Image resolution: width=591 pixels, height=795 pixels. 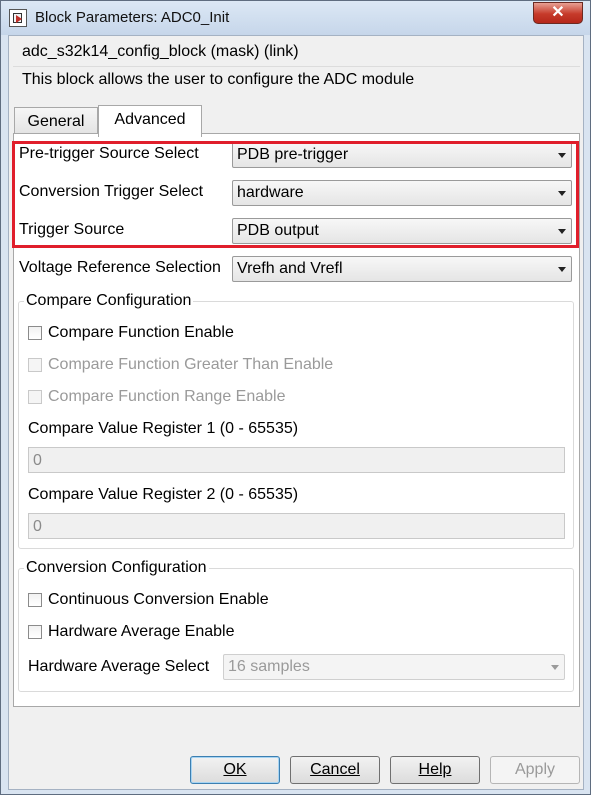 What do you see at coordinates (191, 364) in the screenshot?
I see `compare-greater-label: Compare Function Greater Than Enable` at bounding box center [191, 364].